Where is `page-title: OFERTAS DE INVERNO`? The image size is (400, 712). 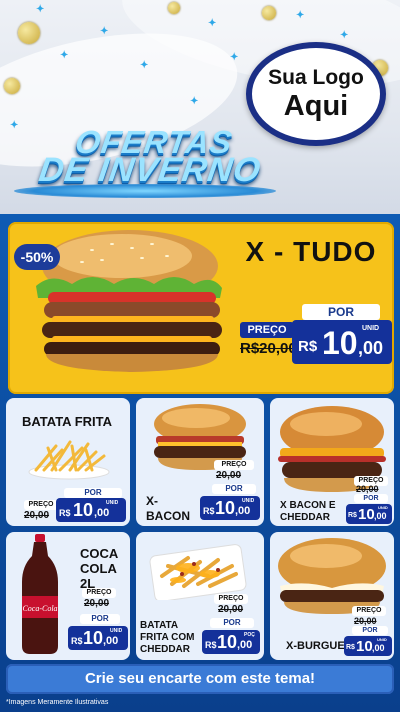 page-title: OFERTAS DE INVERNO is located at coordinates (152, 156).